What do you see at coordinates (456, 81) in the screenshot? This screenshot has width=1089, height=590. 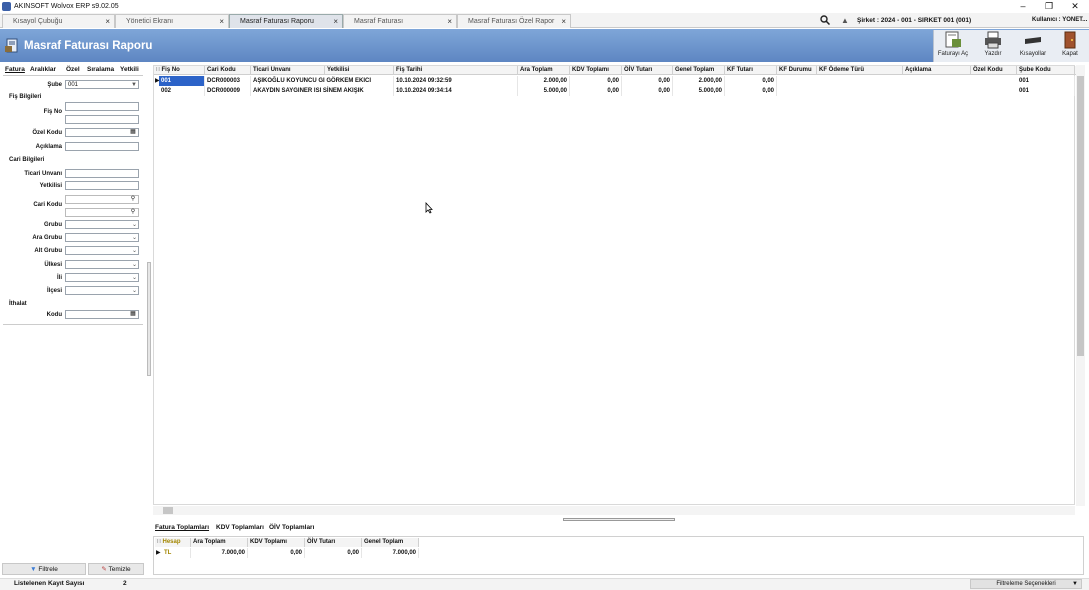 I see `cell-fis-tarihi: 10.10.2024 09:32:59` at bounding box center [456, 81].